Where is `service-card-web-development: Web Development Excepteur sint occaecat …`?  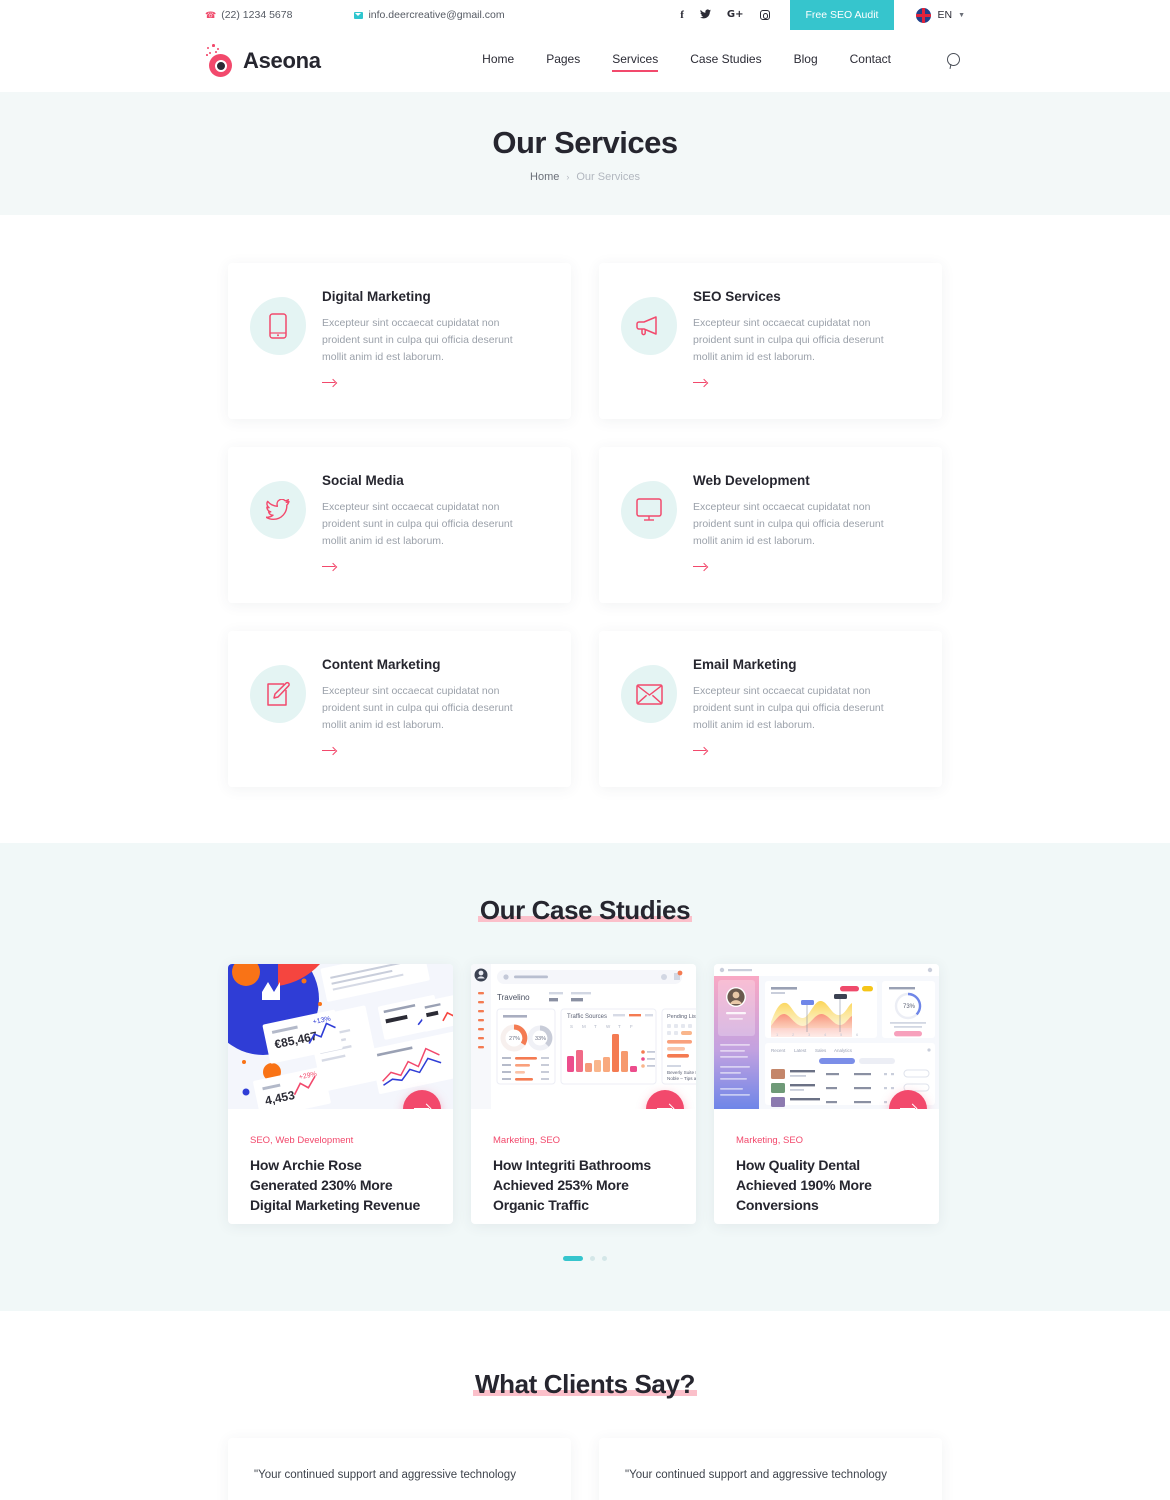 service-card-web-development: Web Development Excepteur sint occaecat … is located at coordinates (770, 525).